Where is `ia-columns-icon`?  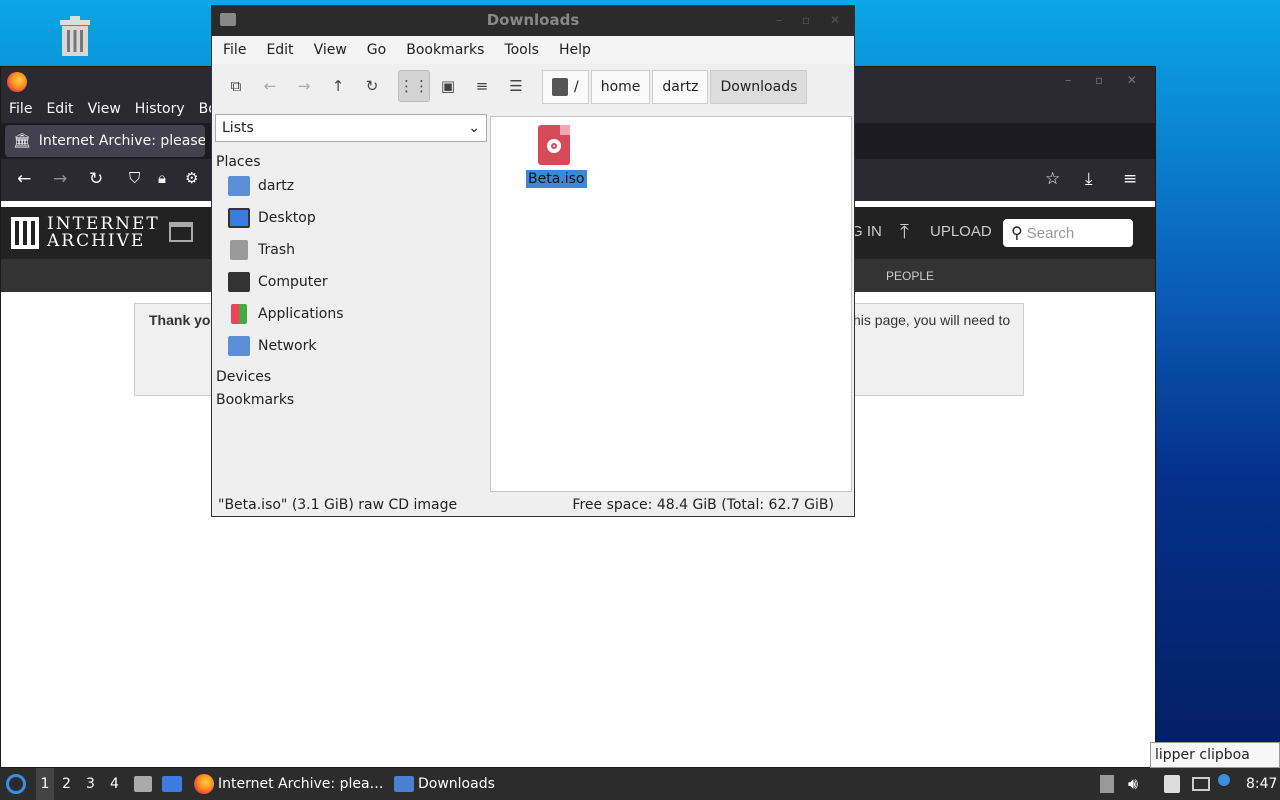 ia-columns-icon is located at coordinates (25, 233).